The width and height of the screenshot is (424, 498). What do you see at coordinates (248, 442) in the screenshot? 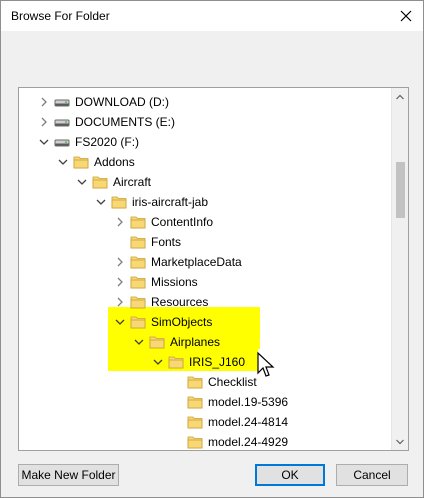
I see `tree-row-label: model.24-4929` at bounding box center [248, 442].